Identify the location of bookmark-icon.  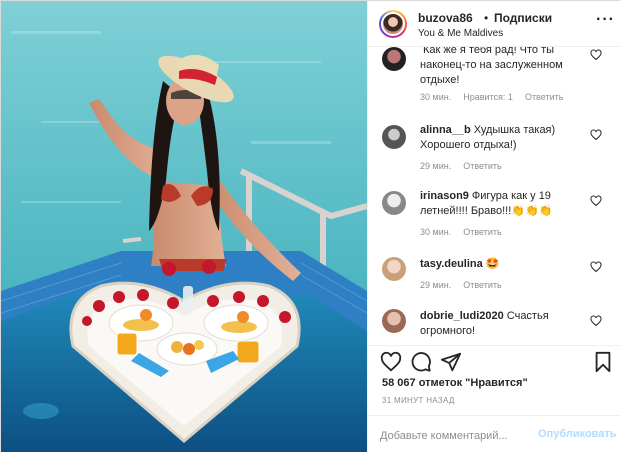
(603, 362).